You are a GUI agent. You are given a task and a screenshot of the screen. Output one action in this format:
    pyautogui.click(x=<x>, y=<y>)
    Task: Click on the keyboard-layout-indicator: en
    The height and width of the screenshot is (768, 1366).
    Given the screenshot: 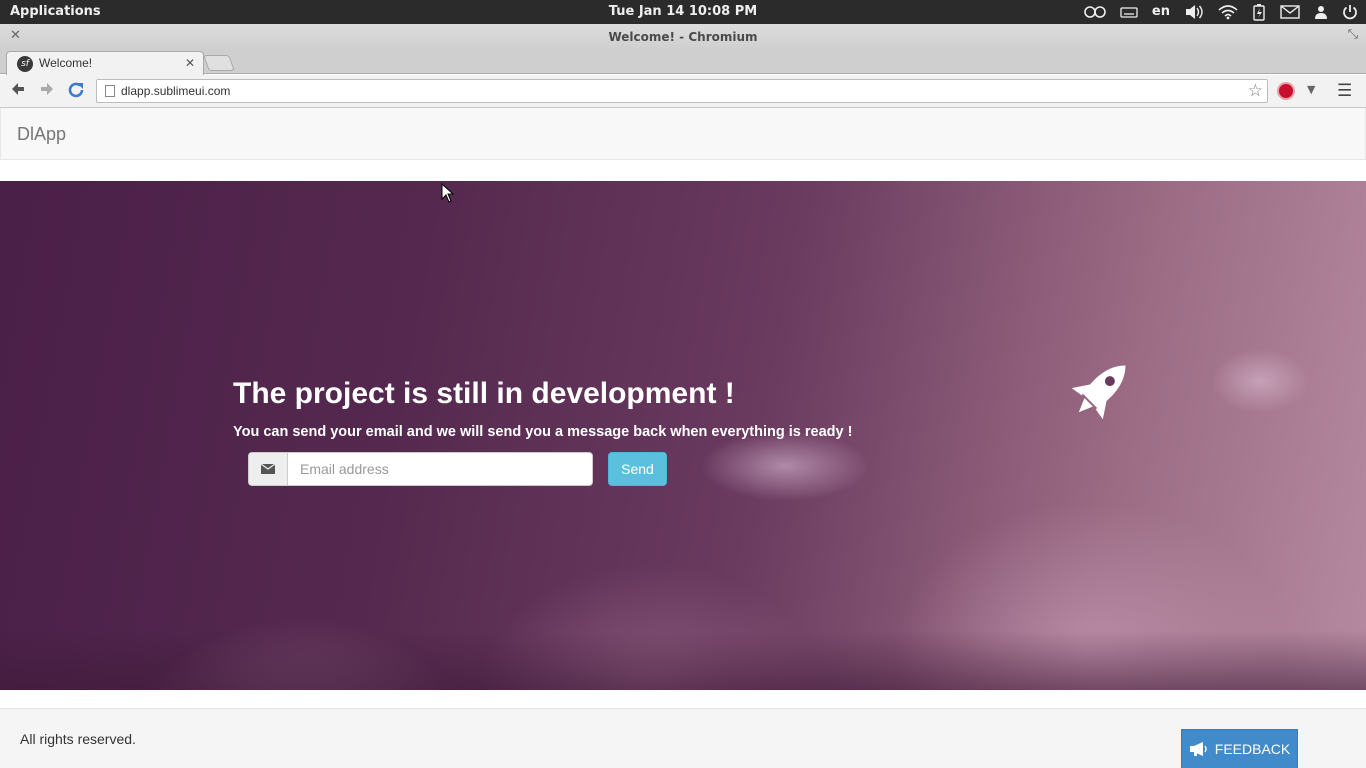 What is the action you would take?
    pyautogui.click(x=1161, y=12)
    